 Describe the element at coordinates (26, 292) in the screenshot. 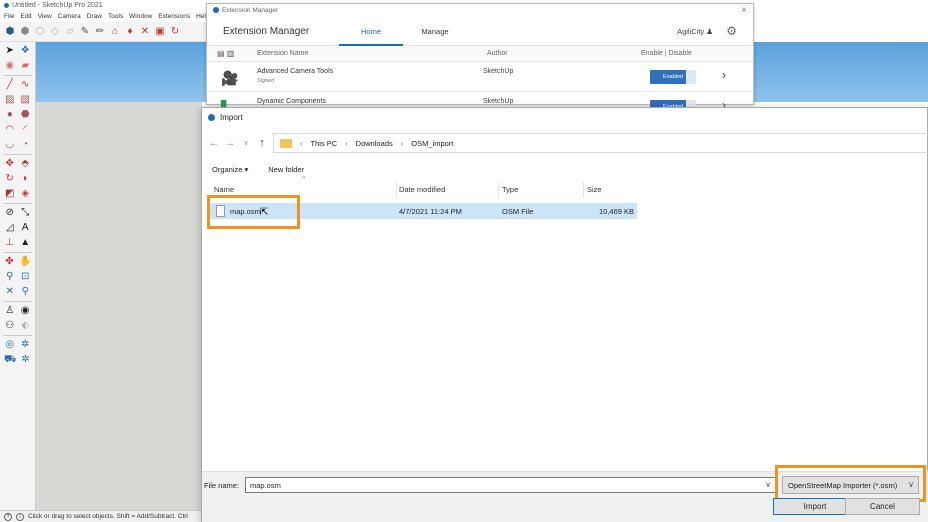

I see `previous-view-icon: ⚲` at that location.